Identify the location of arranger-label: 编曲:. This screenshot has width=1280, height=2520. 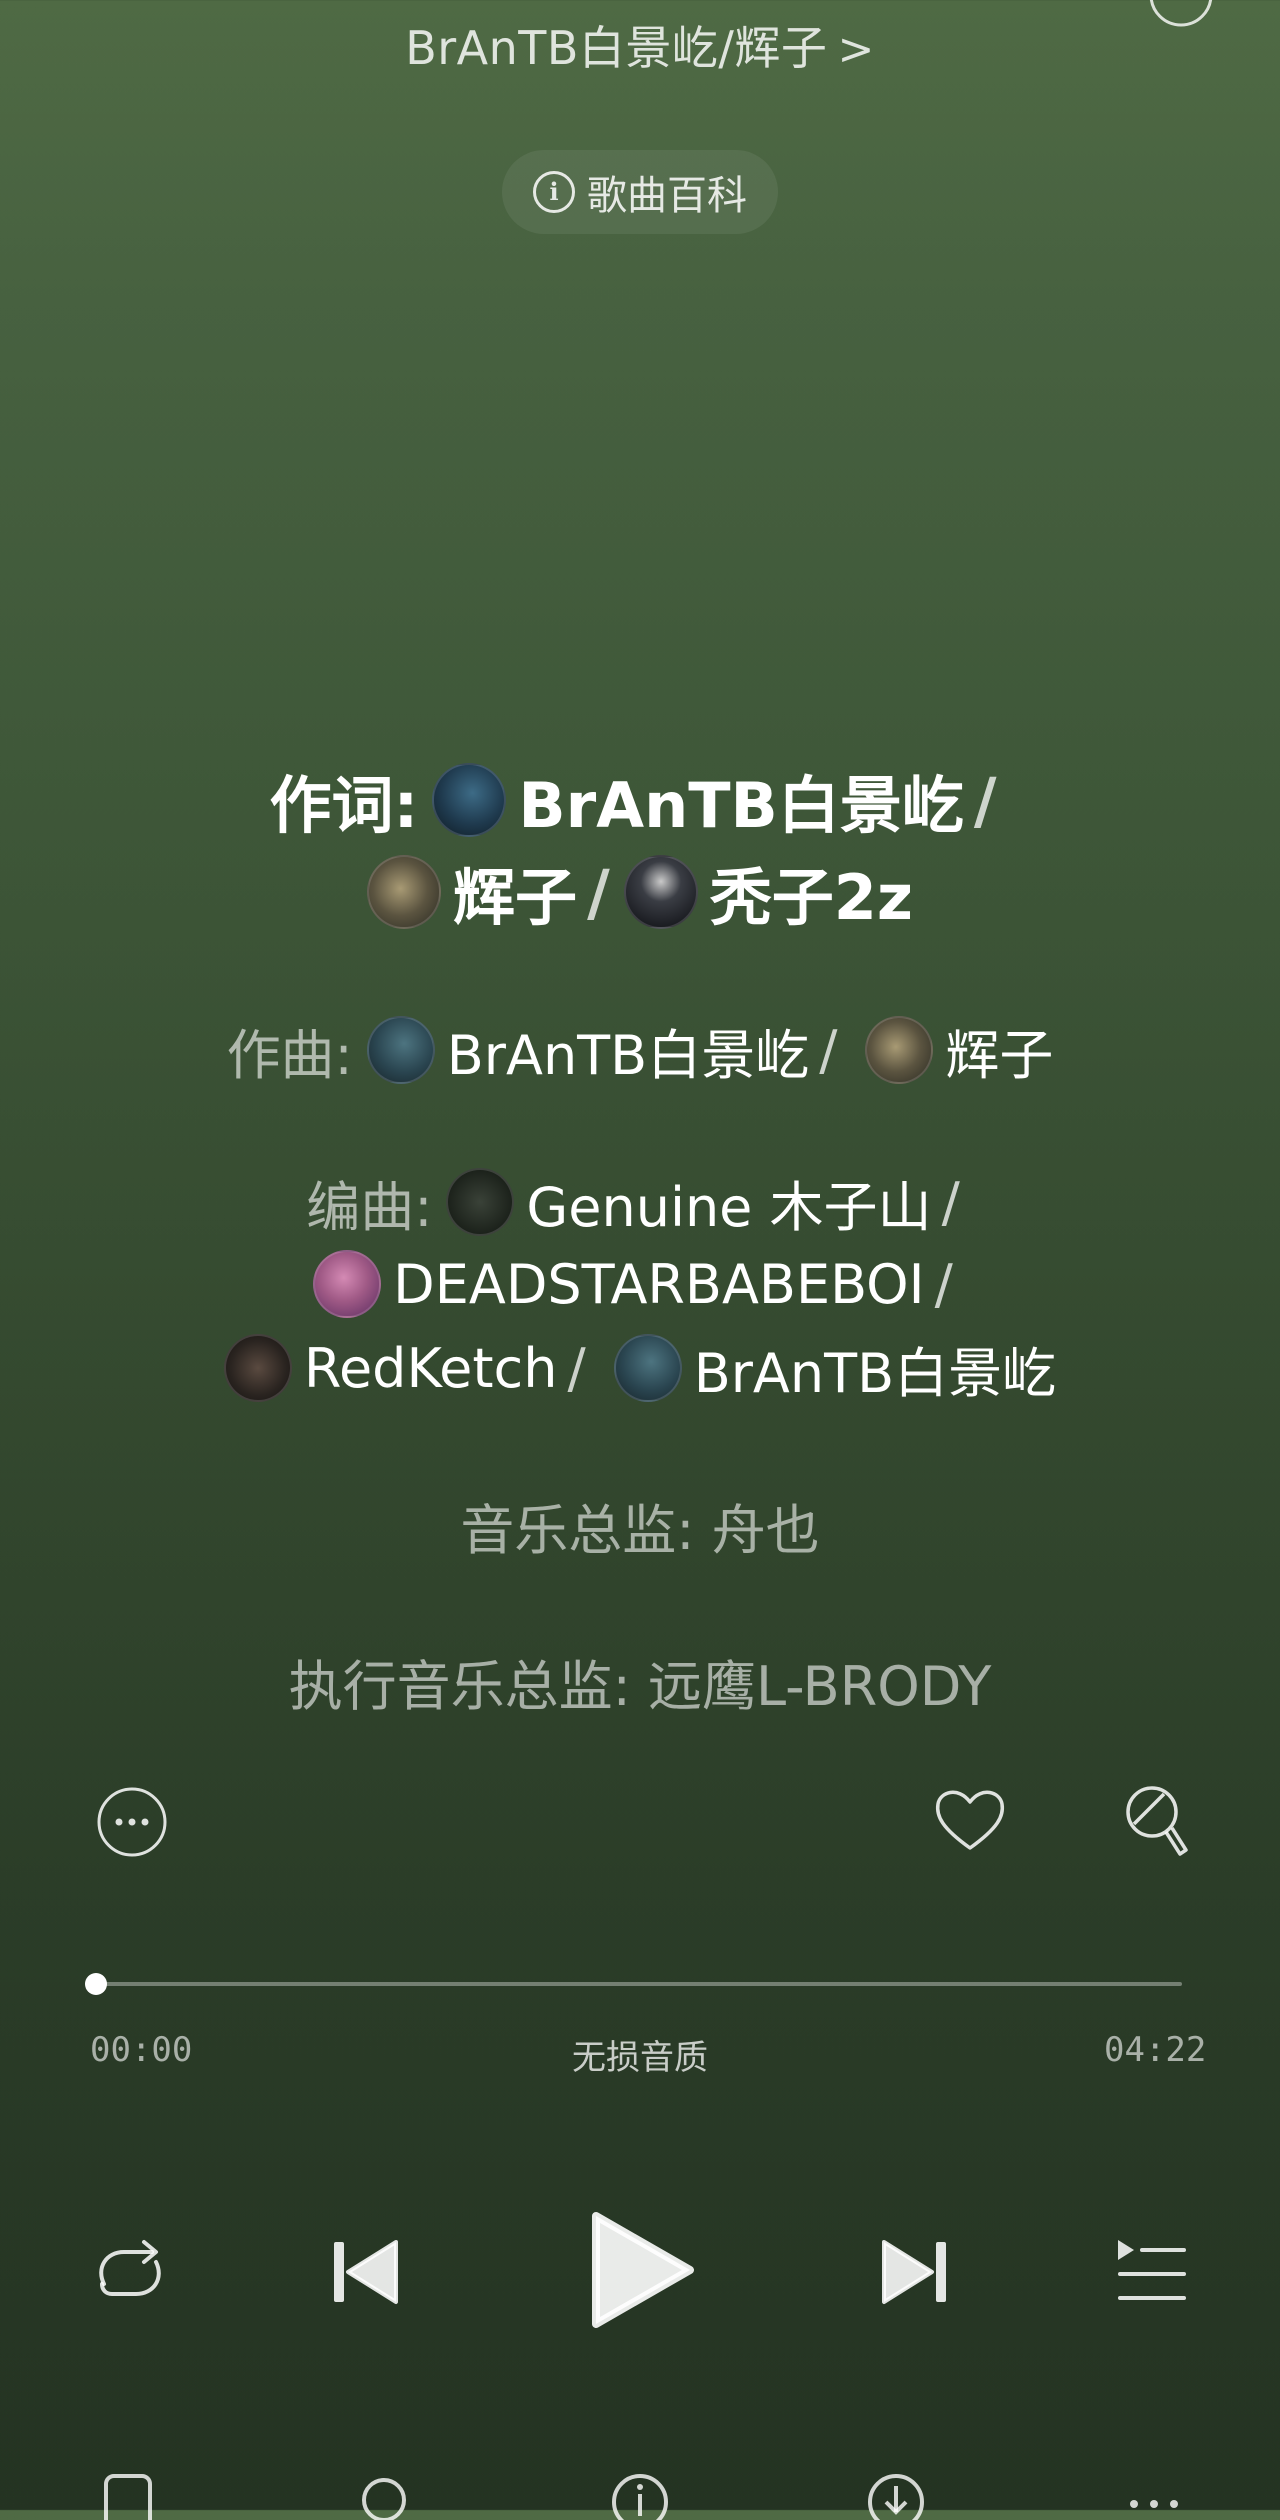
(369, 1207).